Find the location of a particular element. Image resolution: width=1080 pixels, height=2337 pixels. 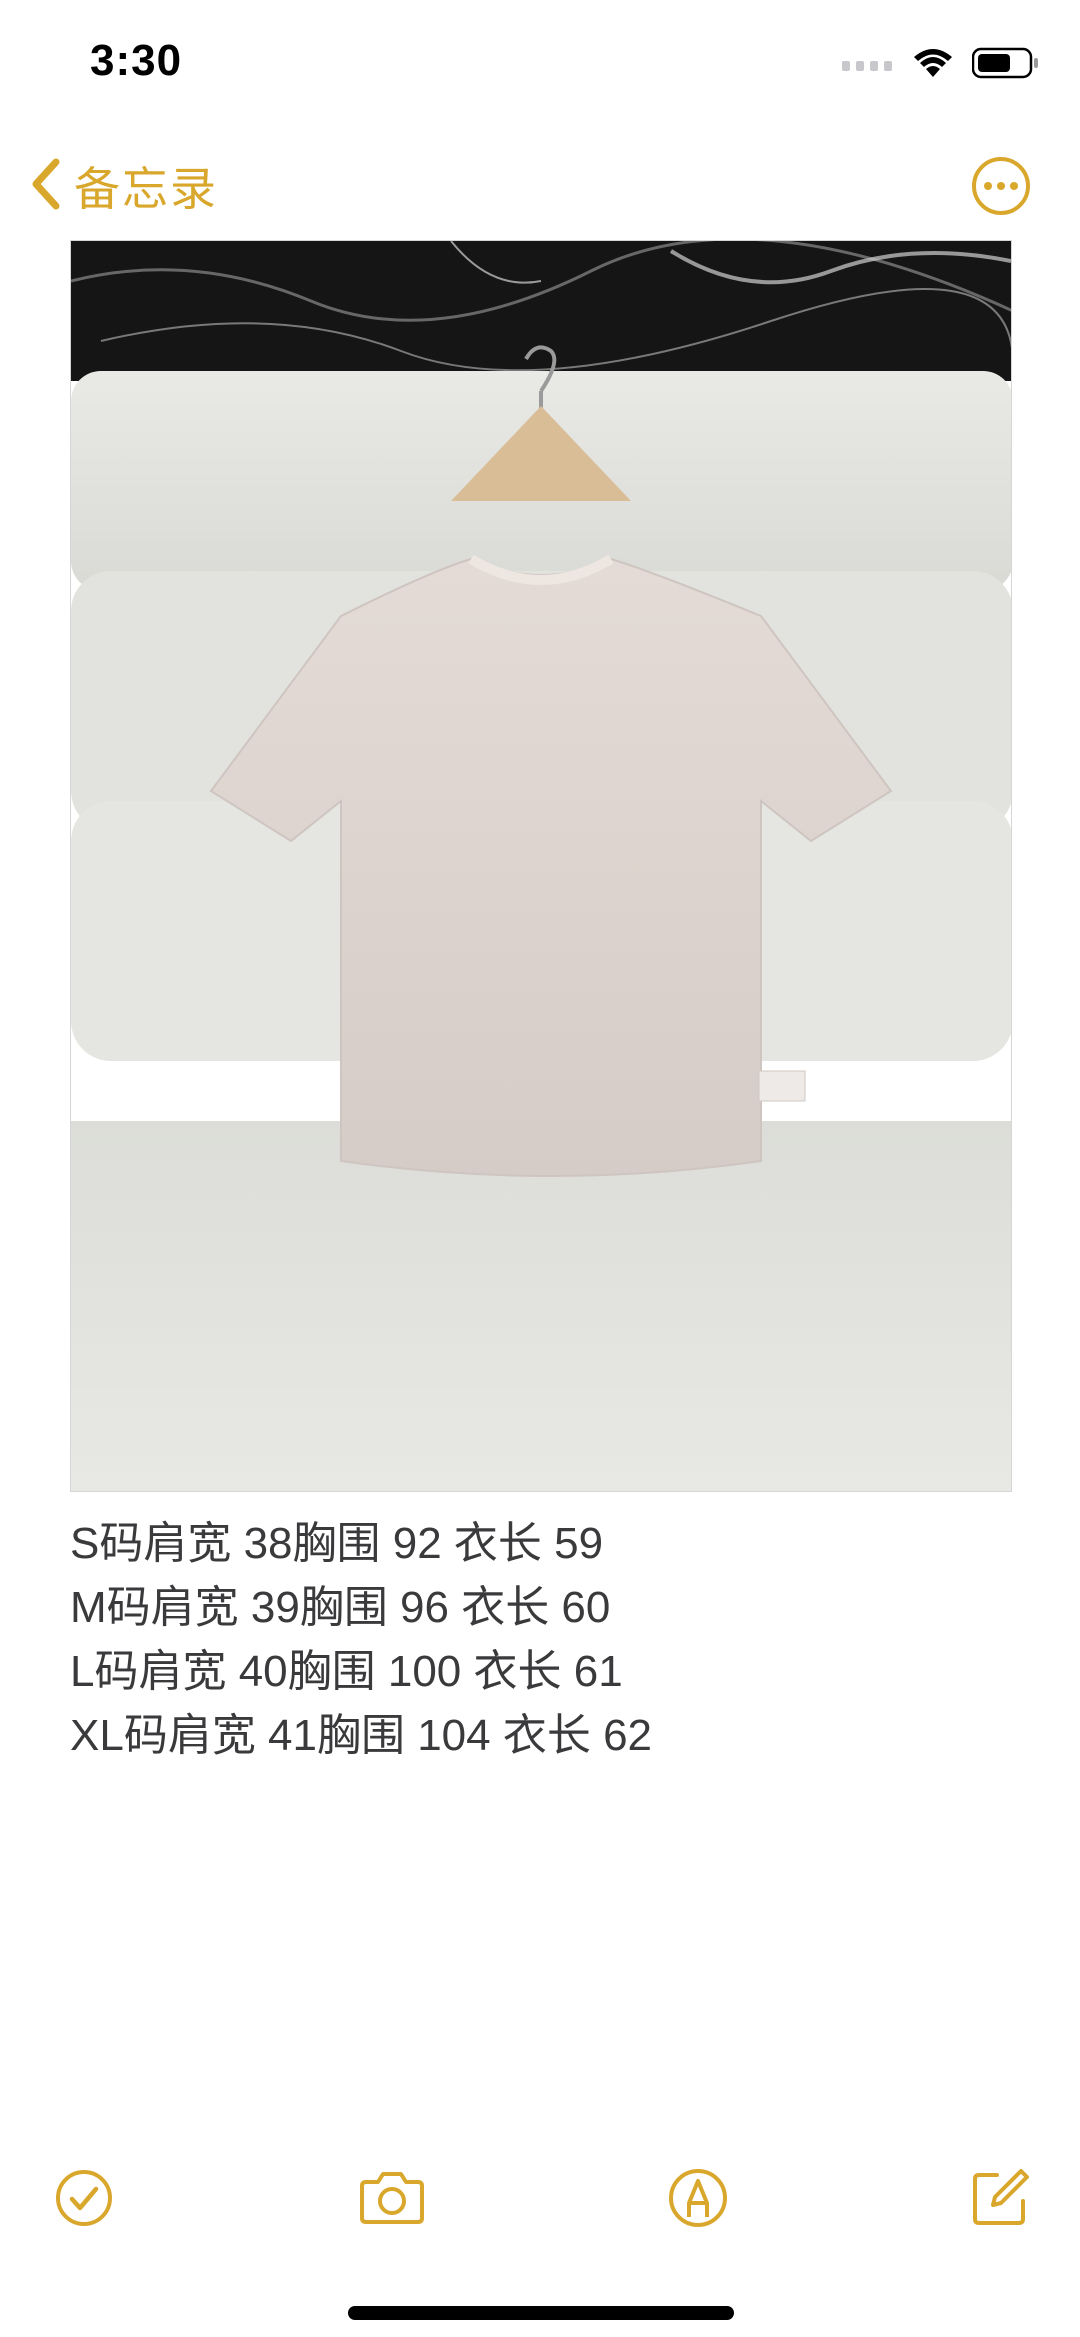

compose-button is located at coordinates (1000, 2200).